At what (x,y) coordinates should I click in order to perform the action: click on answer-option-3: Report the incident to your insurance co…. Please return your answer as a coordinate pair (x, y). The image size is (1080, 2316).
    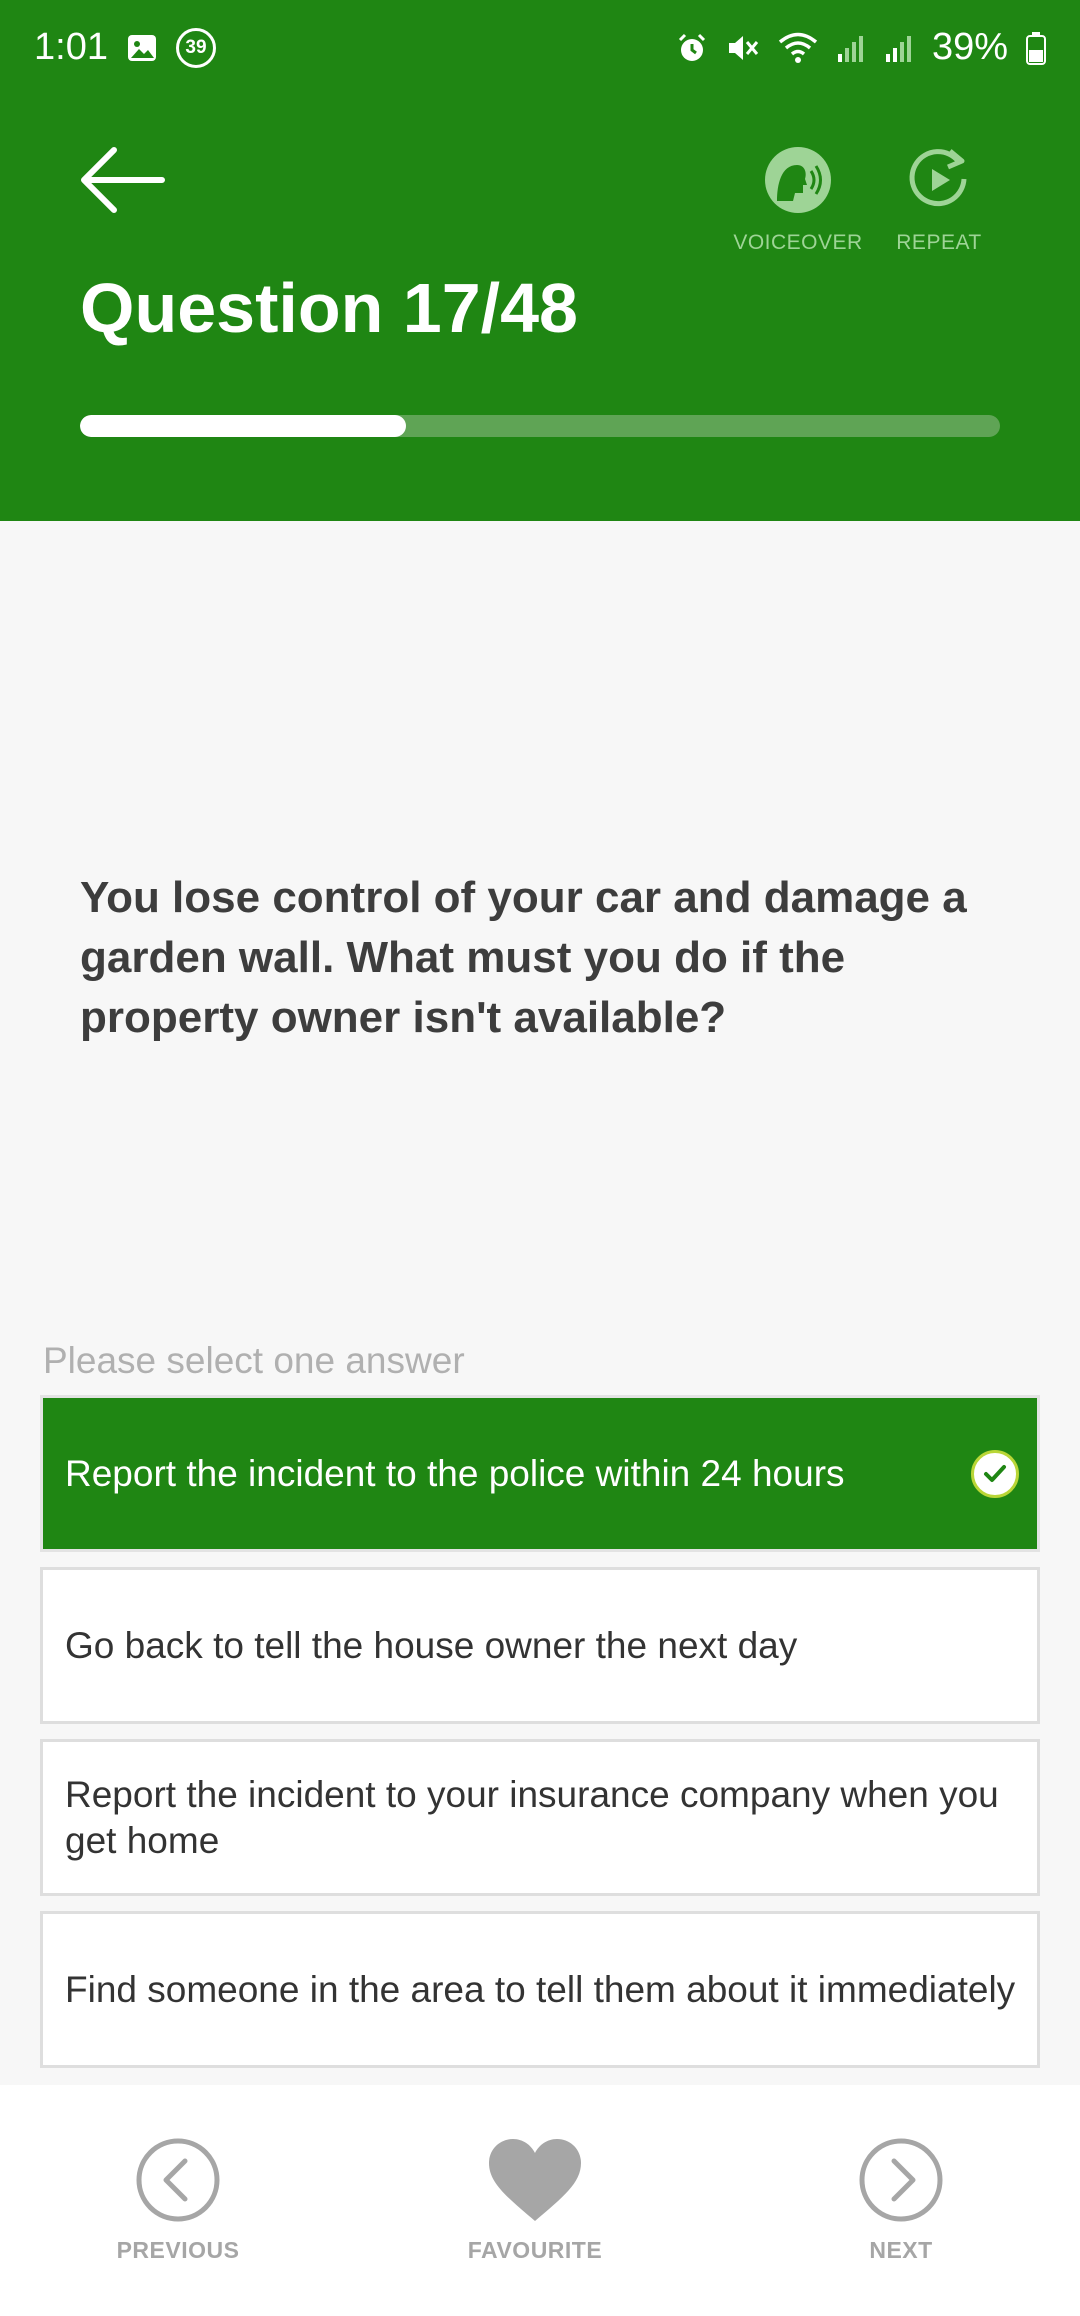
    Looking at the image, I should click on (540, 1817).